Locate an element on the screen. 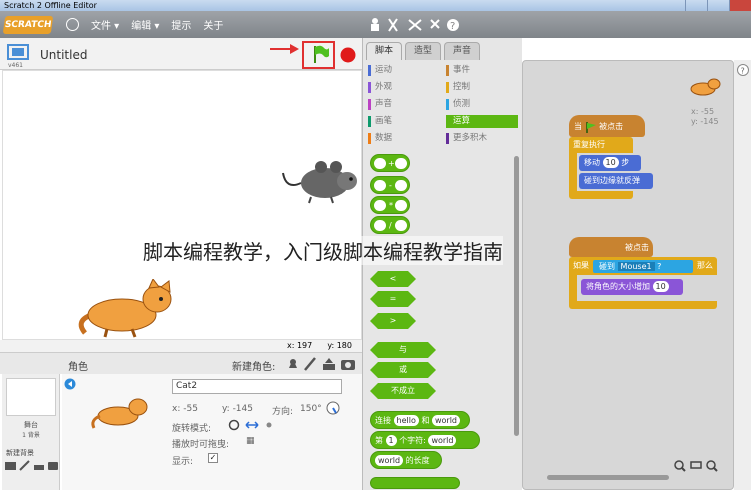 The height and width of the screenshot is (490, 751). zoom-in-icon is located at coordinates (712, 466).